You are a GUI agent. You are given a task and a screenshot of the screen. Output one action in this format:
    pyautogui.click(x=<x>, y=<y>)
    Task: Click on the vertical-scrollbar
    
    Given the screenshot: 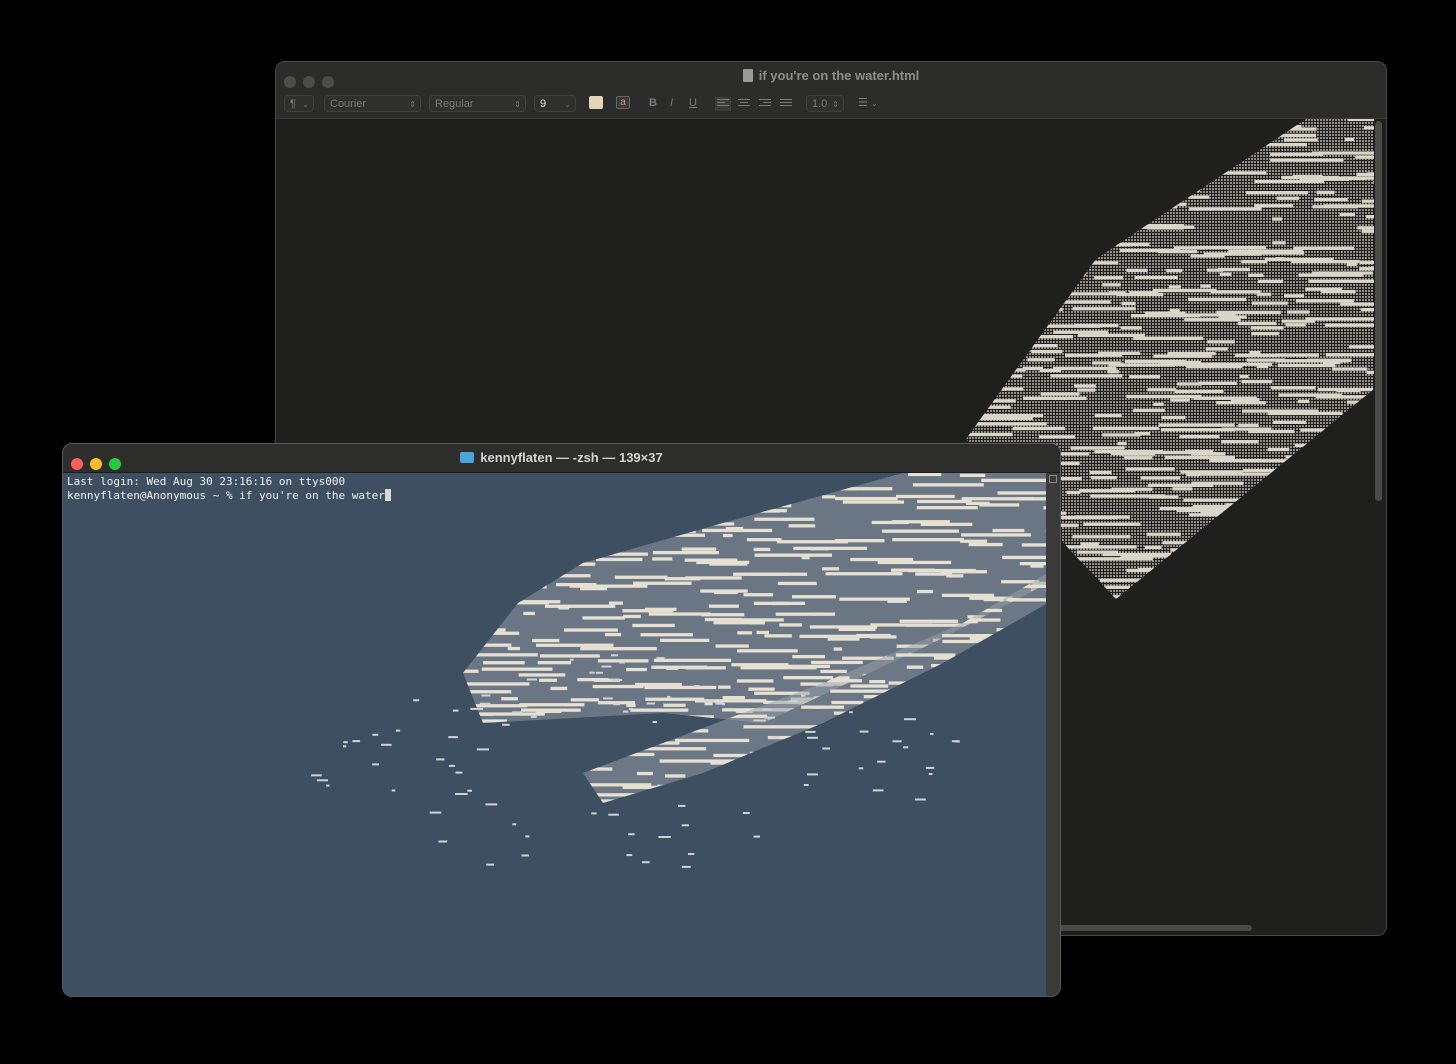 What is the action you would take?
    pyautogui.click(x=1378, y=311)
    